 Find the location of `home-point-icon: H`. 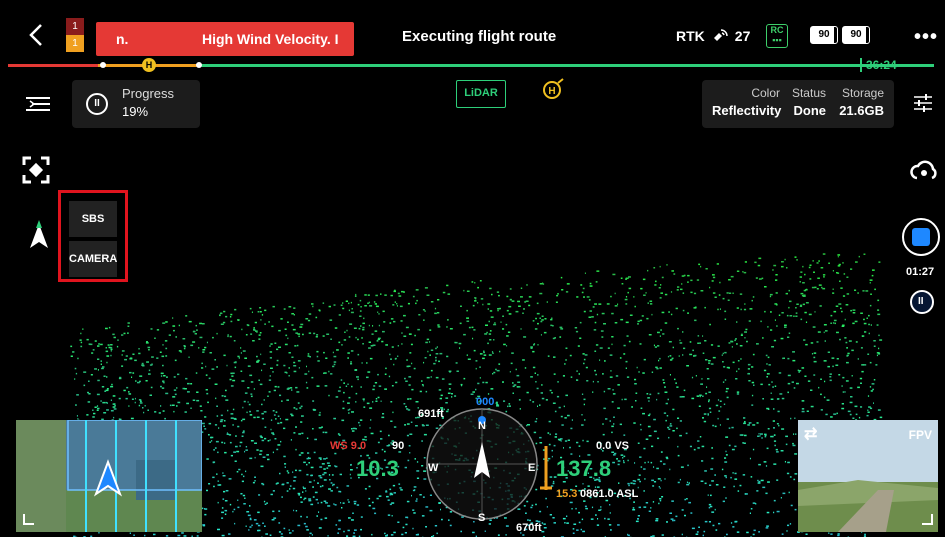

home-point-icon: H is located at coordinates (553, 88).